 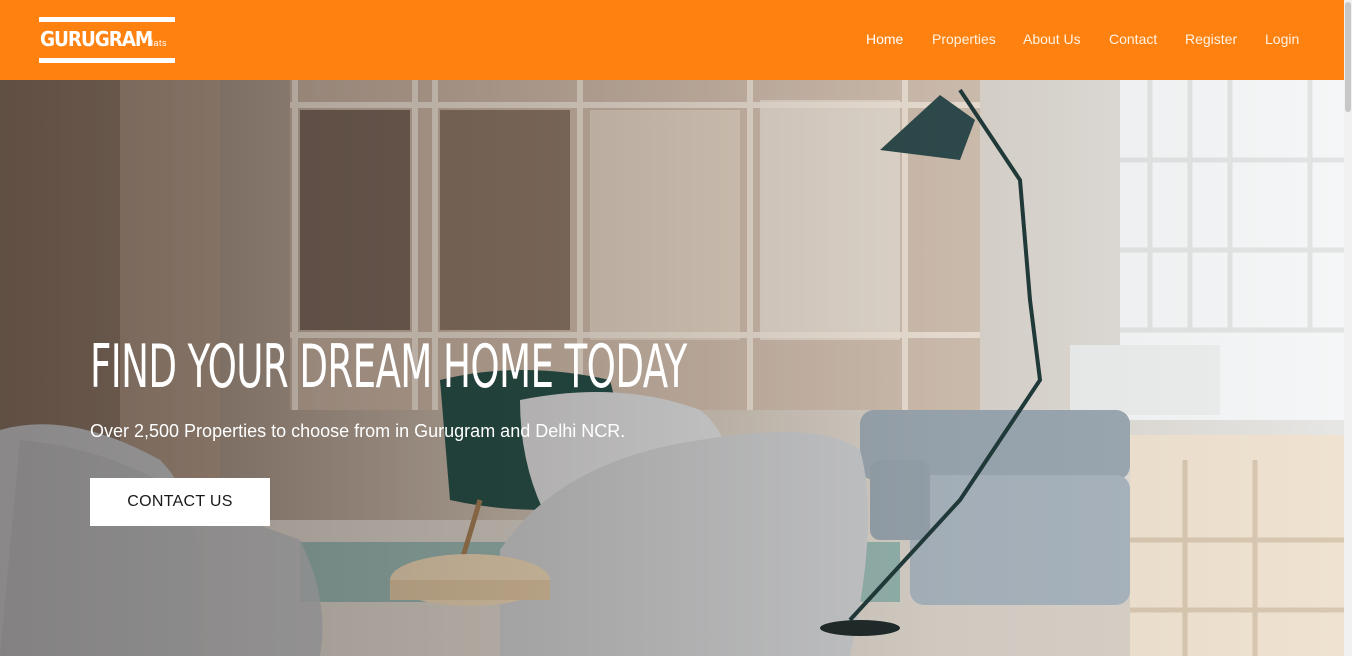 I want to click on nav-properties: Properties, so click(x=964, y=39).